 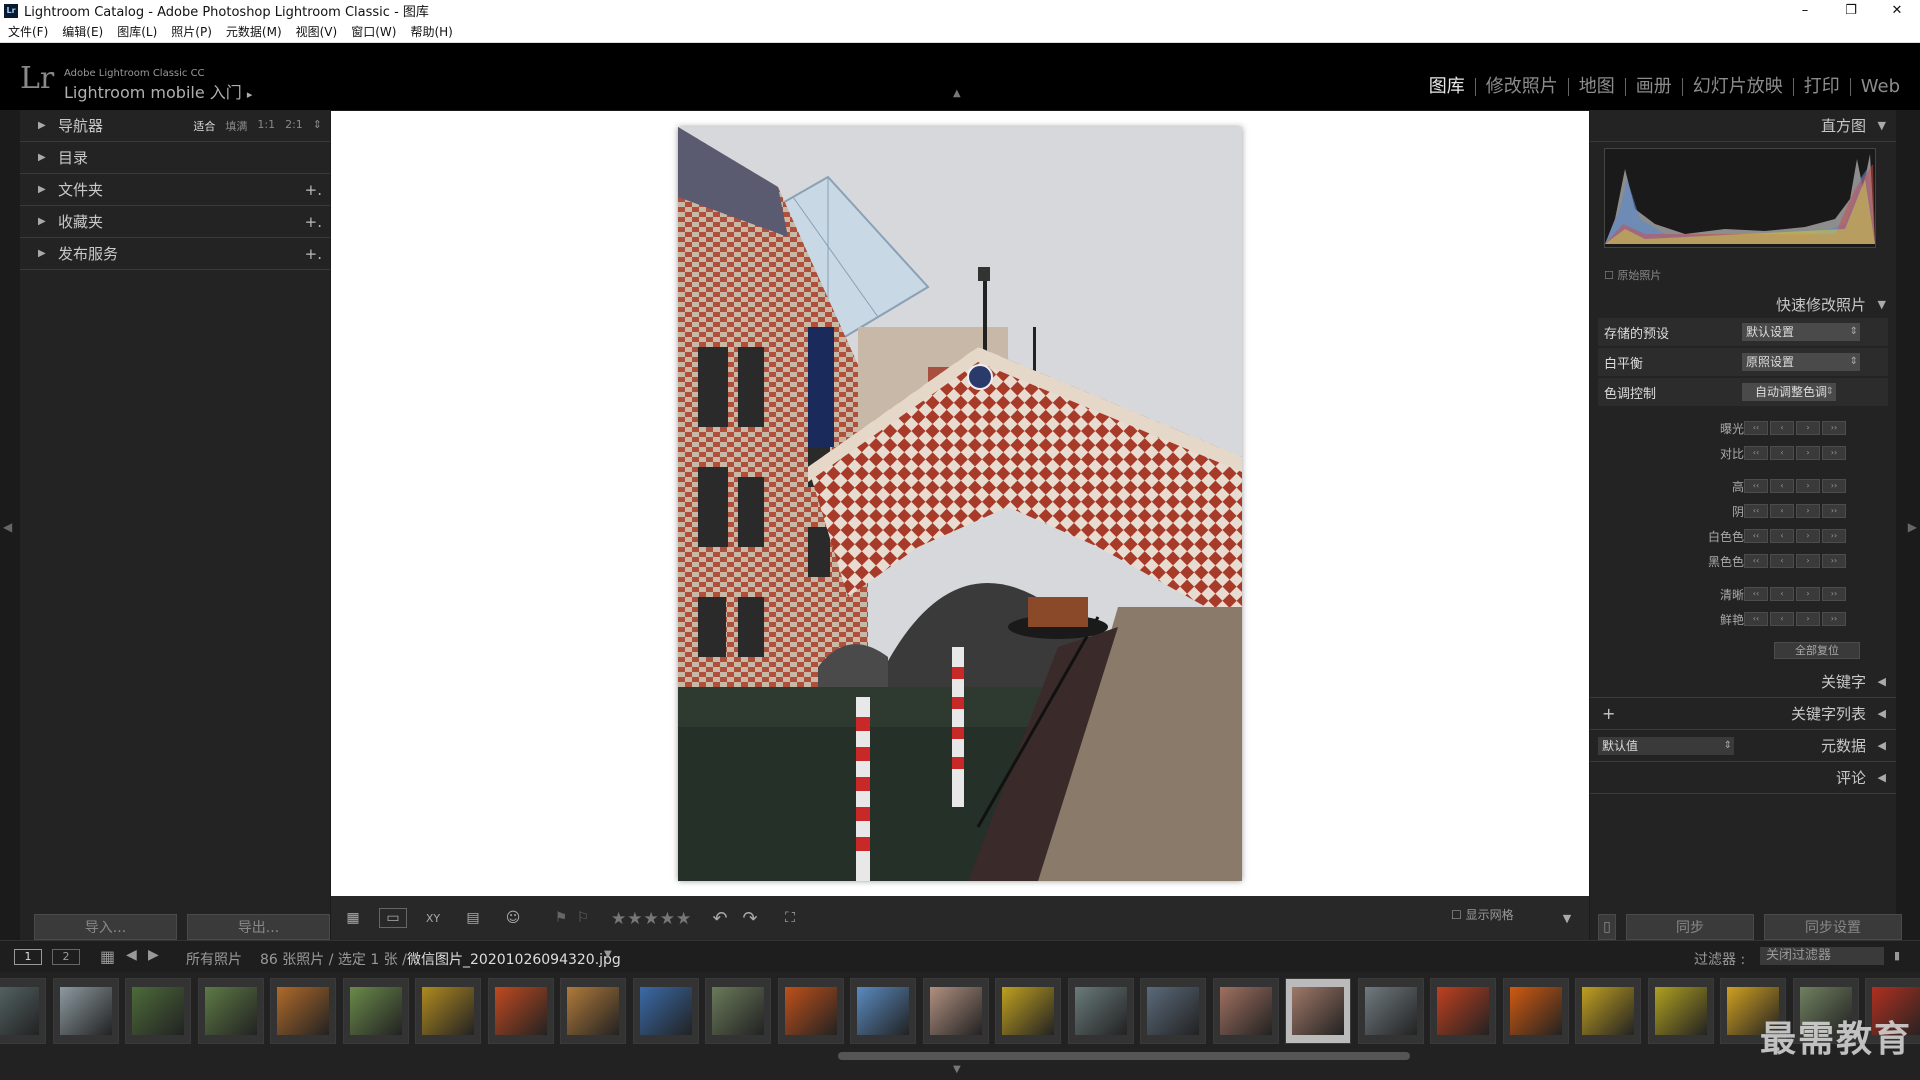 What do you see at coordinates (317, 126) in the screenshot?
I see `zoom-stepper-icon: ⇕` at bounding box center [317, 126].